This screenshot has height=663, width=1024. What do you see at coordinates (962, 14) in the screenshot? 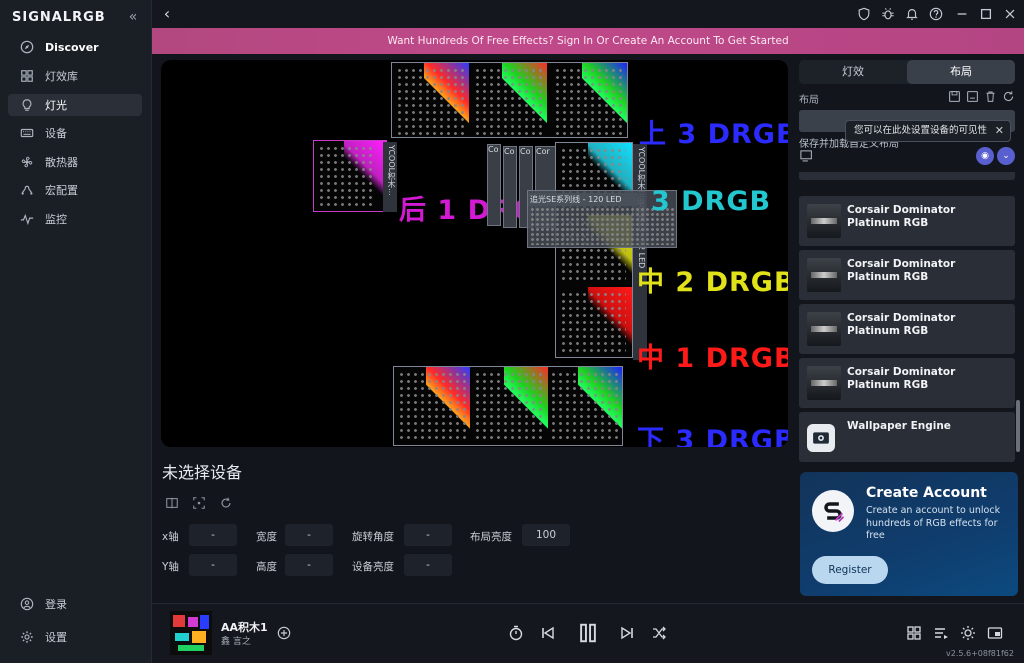
I see `minimize-icon` at bounding box center [962, 14].